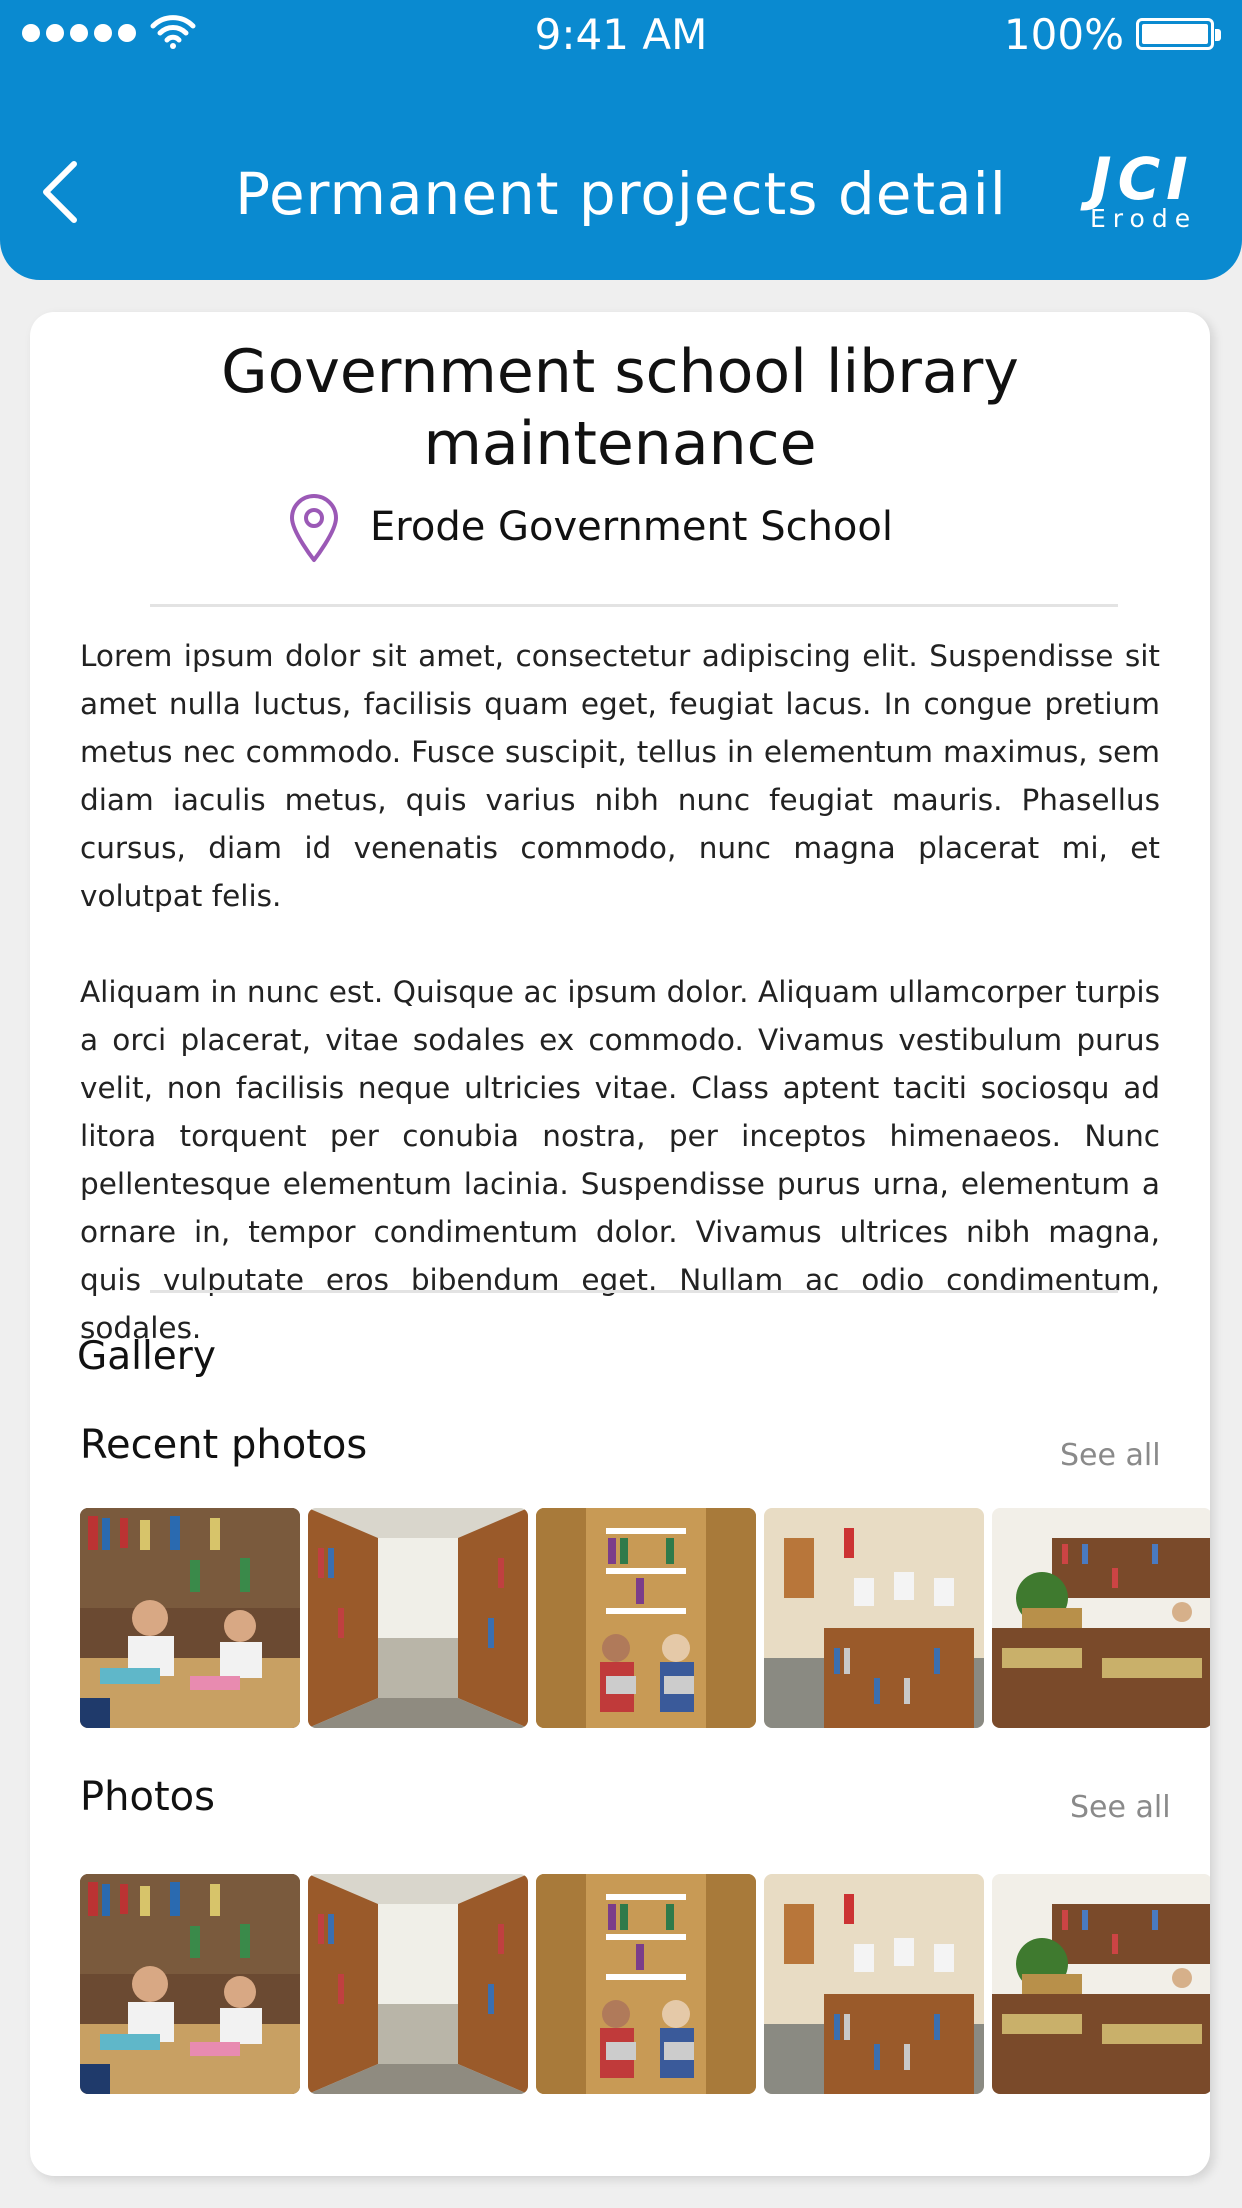  What do you see at coordinates (314, 528) in the screenshot?
I see `location-pin-icon` at bounding box center [314, 528].